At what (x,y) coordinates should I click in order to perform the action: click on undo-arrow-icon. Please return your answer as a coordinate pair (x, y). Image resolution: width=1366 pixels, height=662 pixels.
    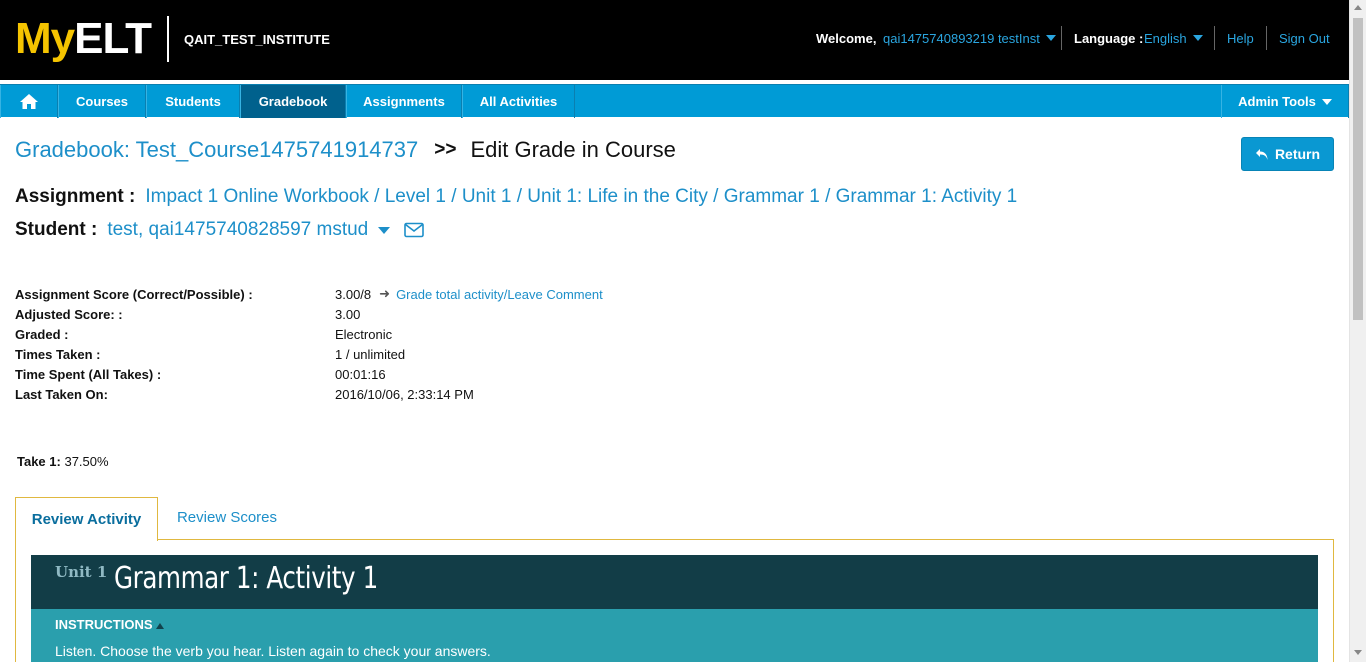
    Looking at the image, I should click on (1261, 154).